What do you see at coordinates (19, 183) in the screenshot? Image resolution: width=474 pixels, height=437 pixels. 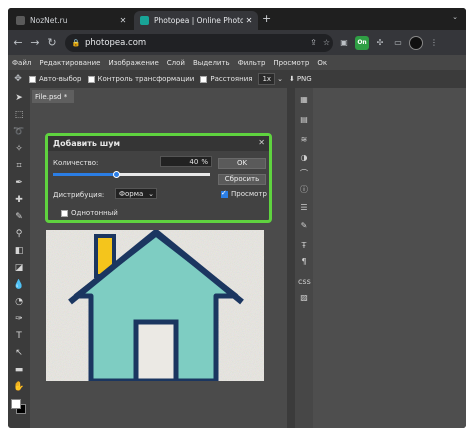 I see `eyedropper-icon: ✒` at bounding box center [19, 183].